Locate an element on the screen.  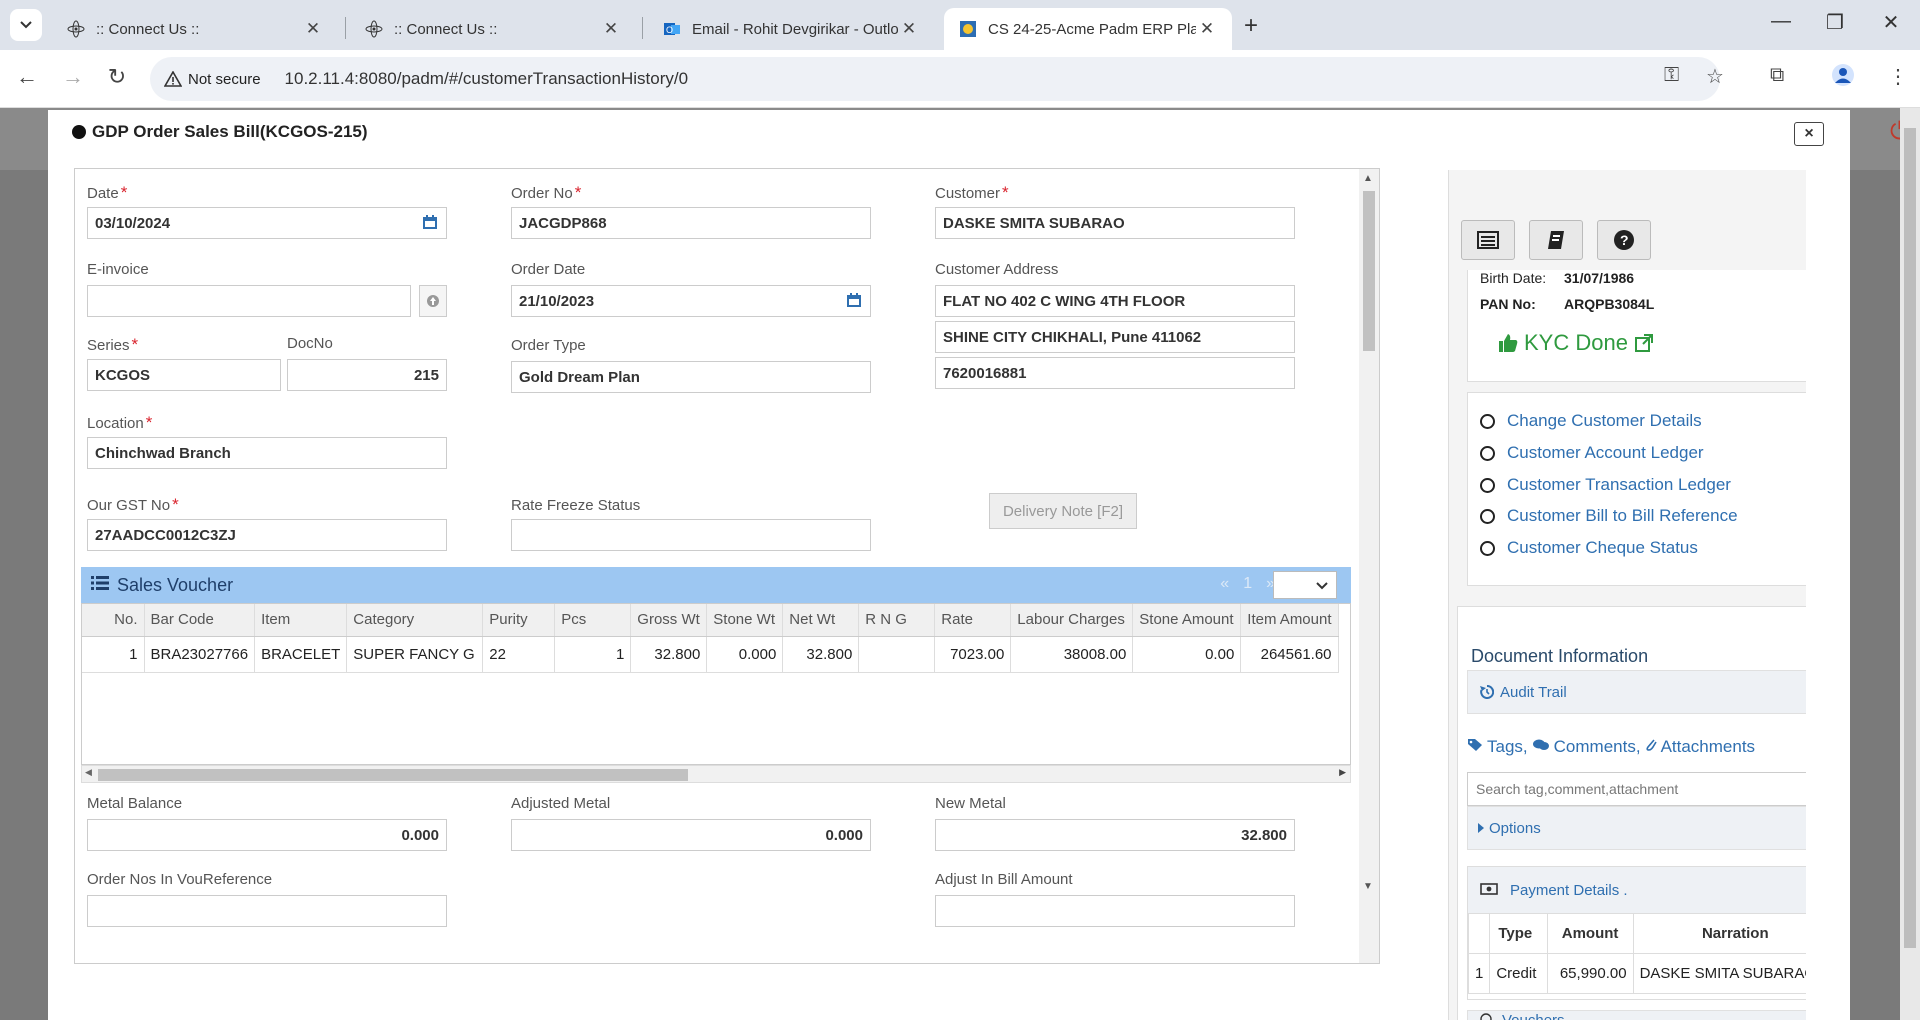
column-header: Labour Charges is located at coordinates (1072, 620).